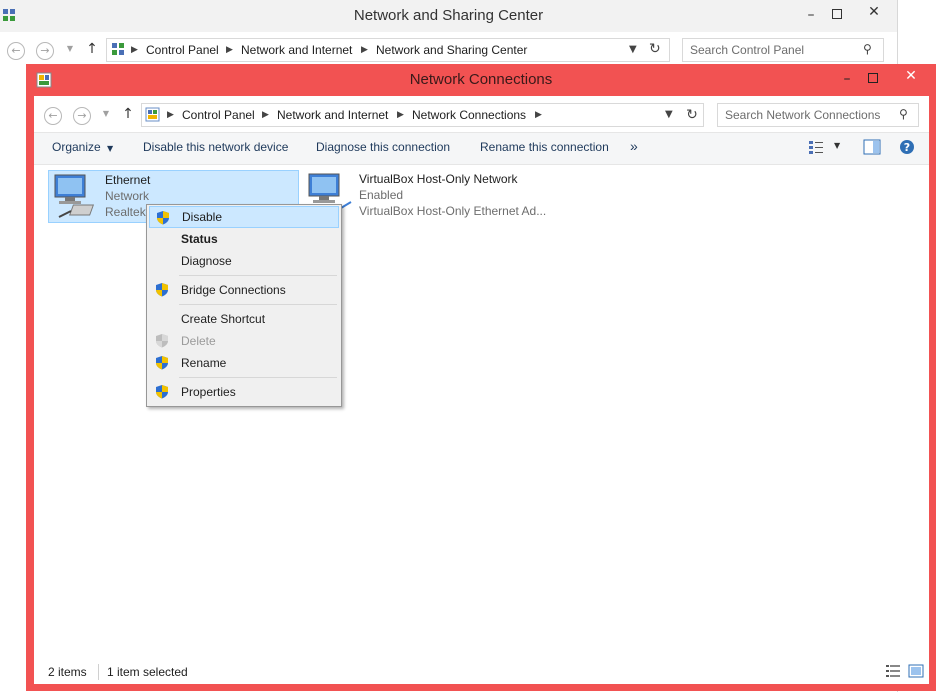 The width and height of the screenshot is (937, 692). What do you see at coordinates (198, 341) in the screenshot?
I see `menu-label: Delete` at bounding box center [198, 341].